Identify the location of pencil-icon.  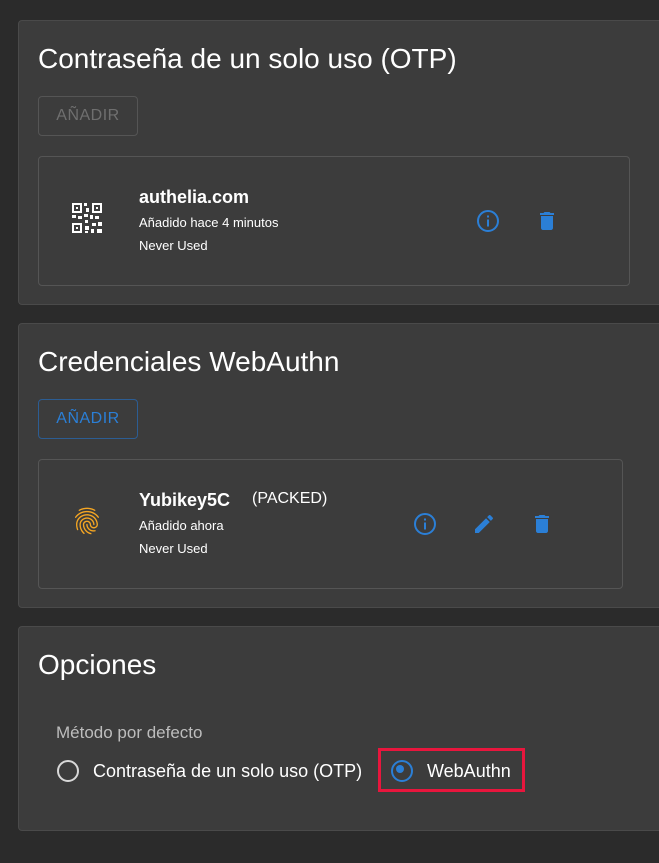
(484, 523).